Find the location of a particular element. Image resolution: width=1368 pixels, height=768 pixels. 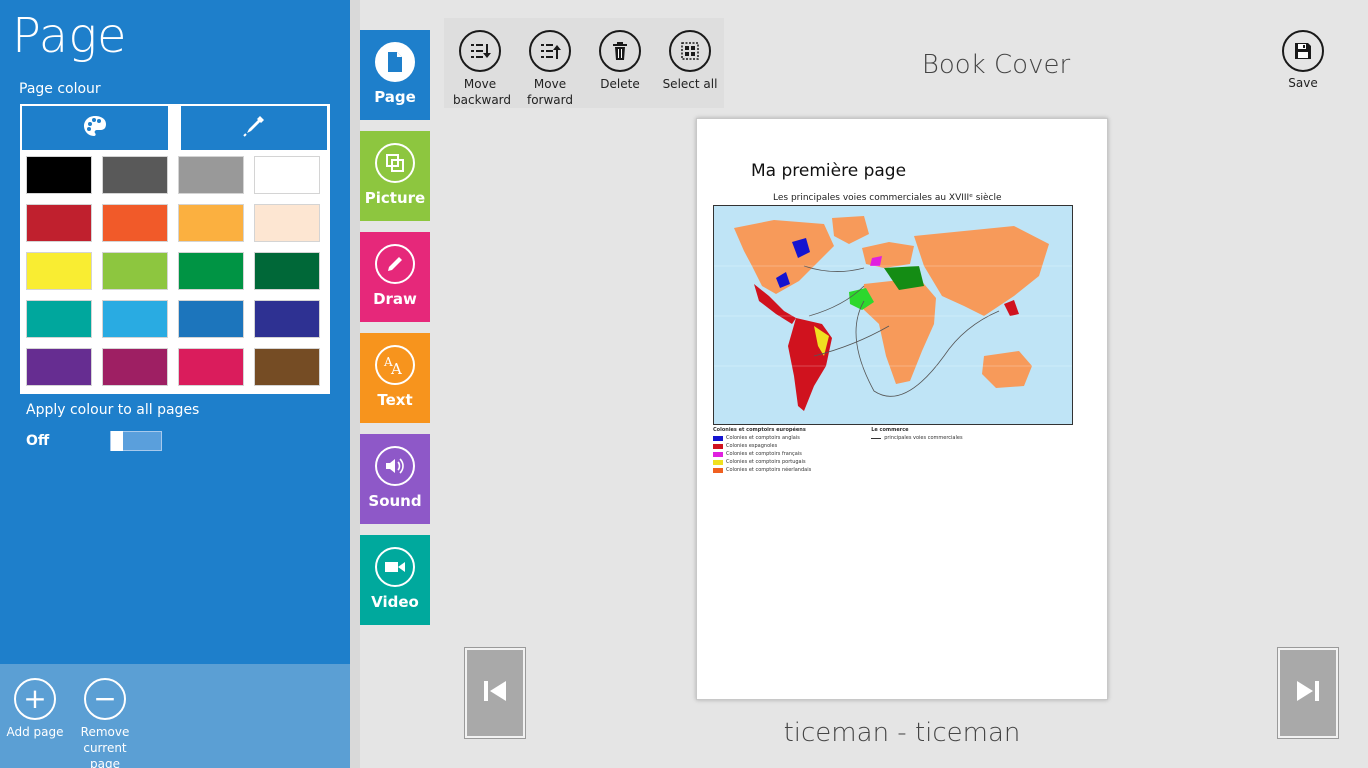

tab-text: AA Text is located at coordinates (395, 378).